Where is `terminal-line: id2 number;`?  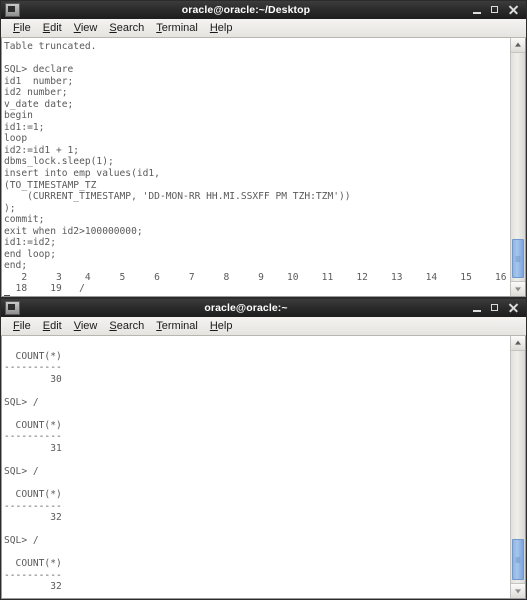
terminal-line: id2 number; is located at coordinates (36, 93).